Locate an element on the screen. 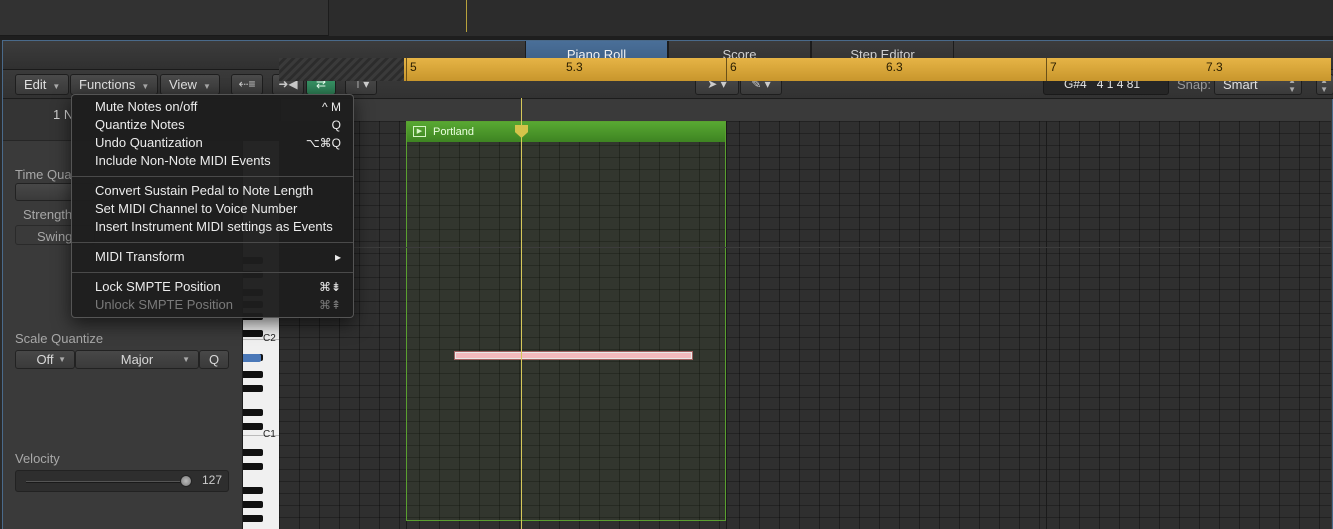  menu-item-midi-transform: MIDI Transform ▸ is located at coordinates (212, 257).